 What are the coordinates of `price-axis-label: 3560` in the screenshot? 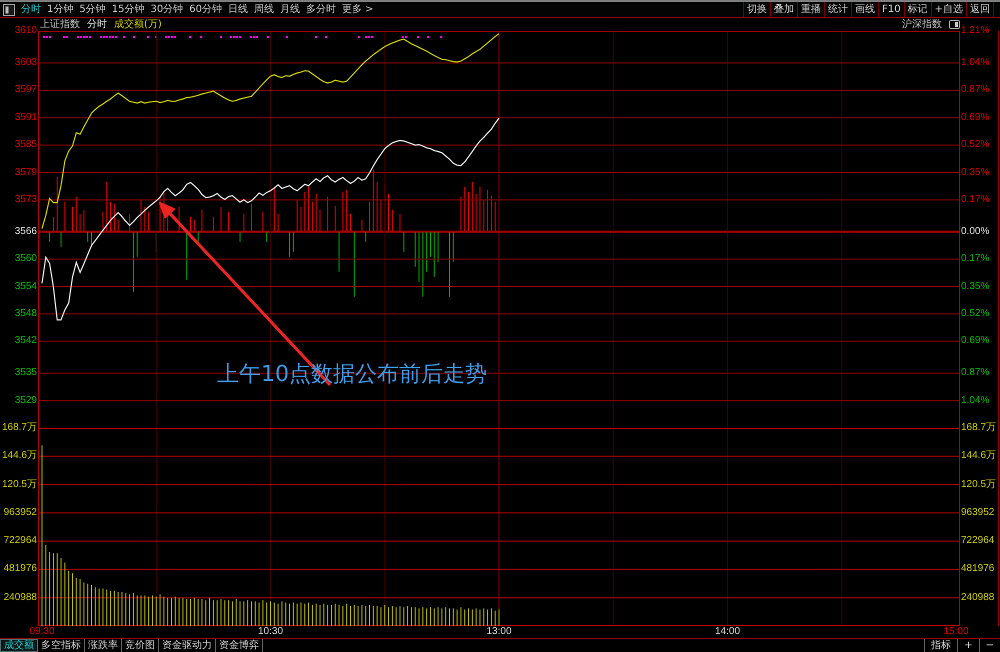 It's located at (25, 259).